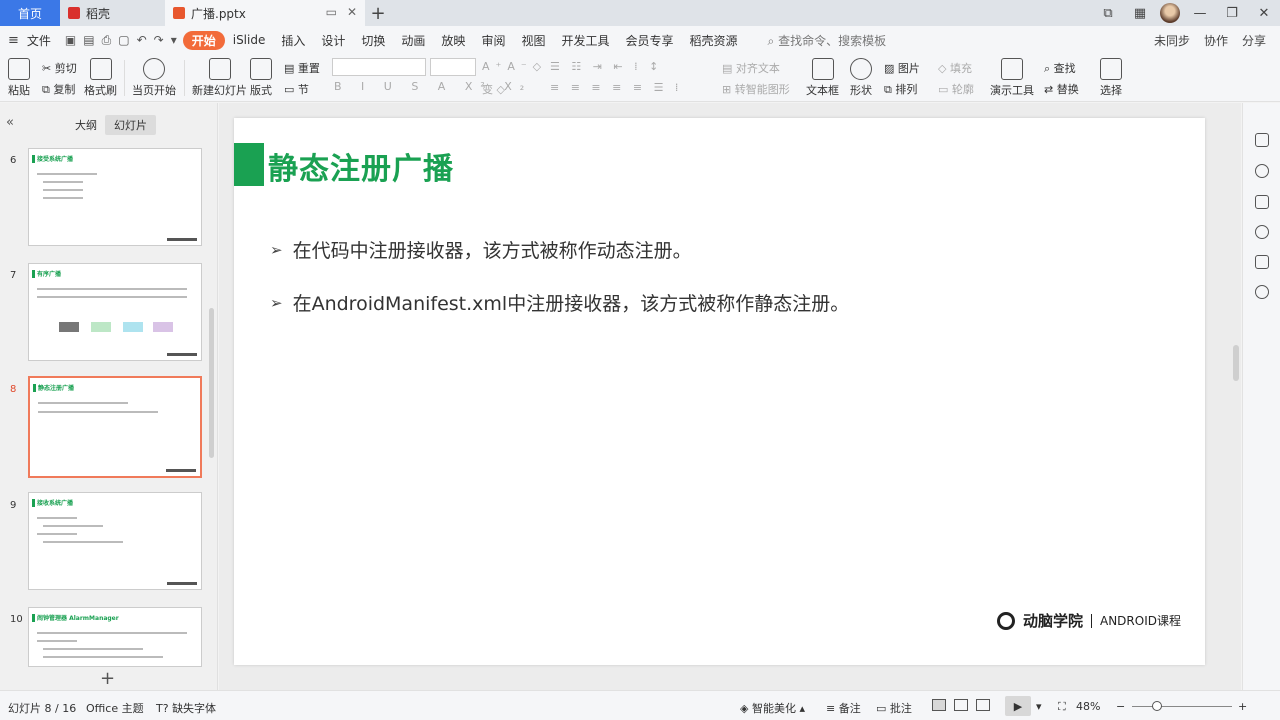 The image size is (1280, 720). I want to click on slide-thumbnail: 闹钟管理器 AlarmManager, so click(115, 637).